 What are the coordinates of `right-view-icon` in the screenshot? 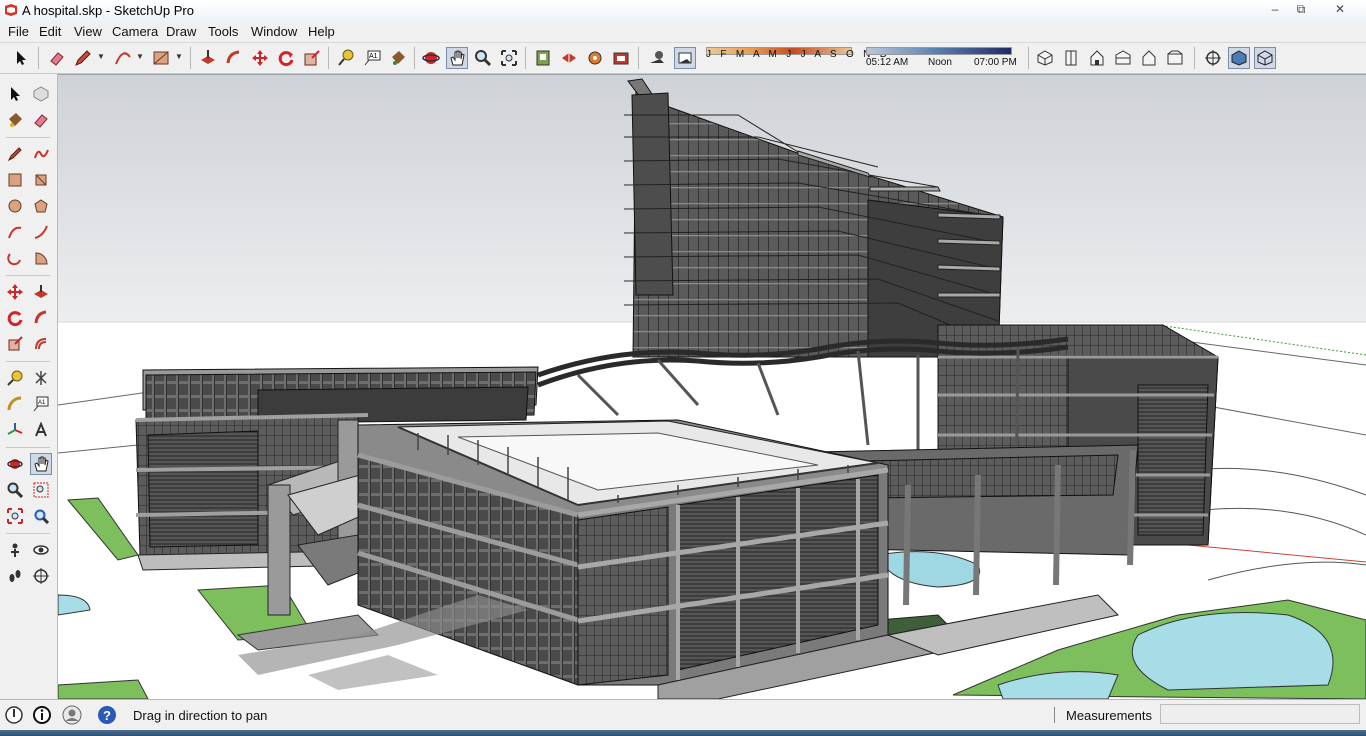 It's located at (1123, 58).